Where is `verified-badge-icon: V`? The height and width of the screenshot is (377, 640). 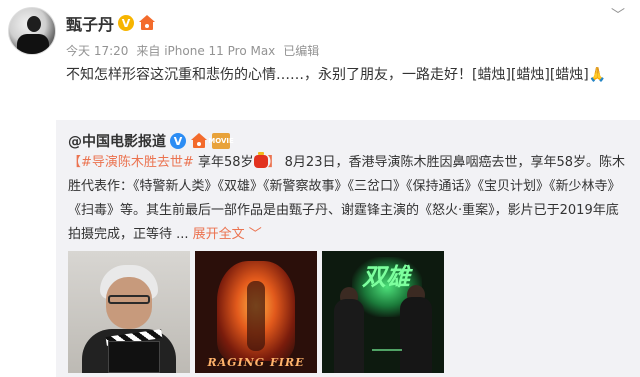
verified-badge-icon: V is located at coordinates (126, 23).